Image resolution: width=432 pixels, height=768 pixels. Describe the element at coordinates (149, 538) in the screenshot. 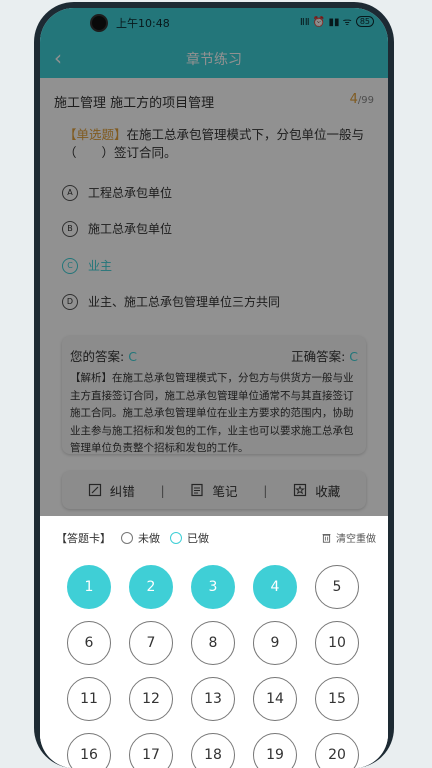

I see `legend-undone-label: 未做` at that location.